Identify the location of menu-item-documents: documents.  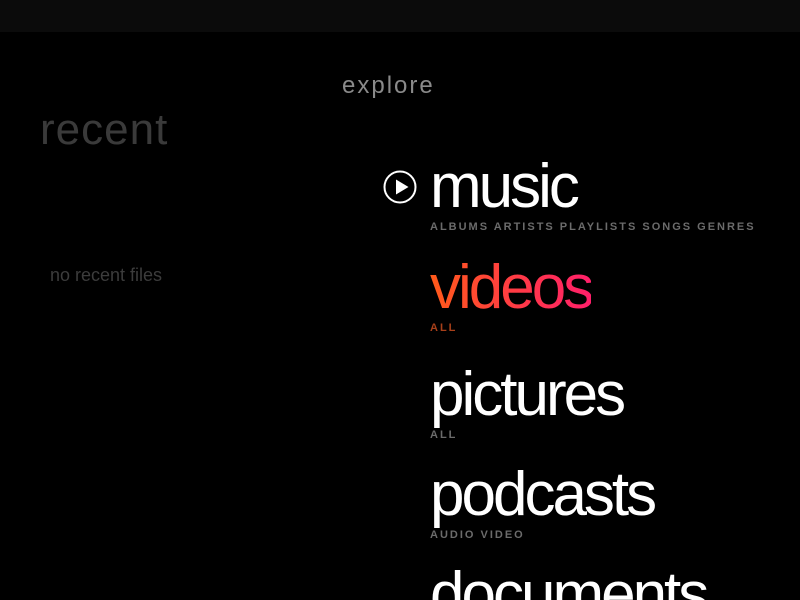
(569, 580).